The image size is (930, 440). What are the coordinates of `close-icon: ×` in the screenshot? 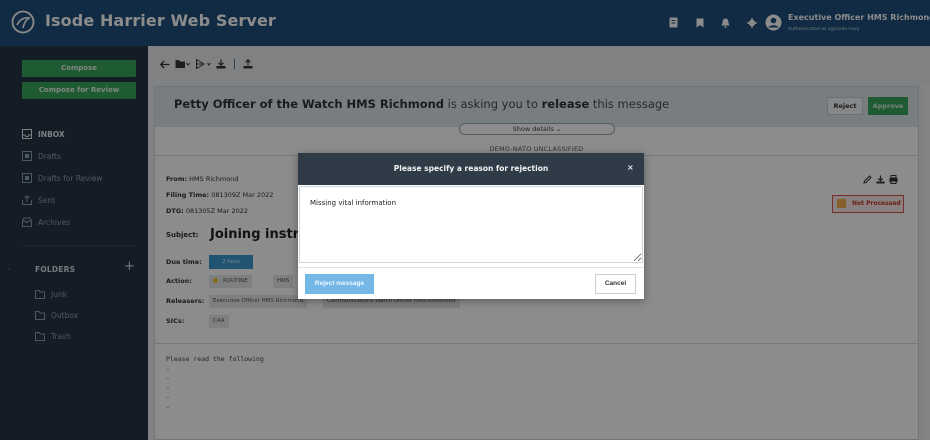 It's located at (630, 167).